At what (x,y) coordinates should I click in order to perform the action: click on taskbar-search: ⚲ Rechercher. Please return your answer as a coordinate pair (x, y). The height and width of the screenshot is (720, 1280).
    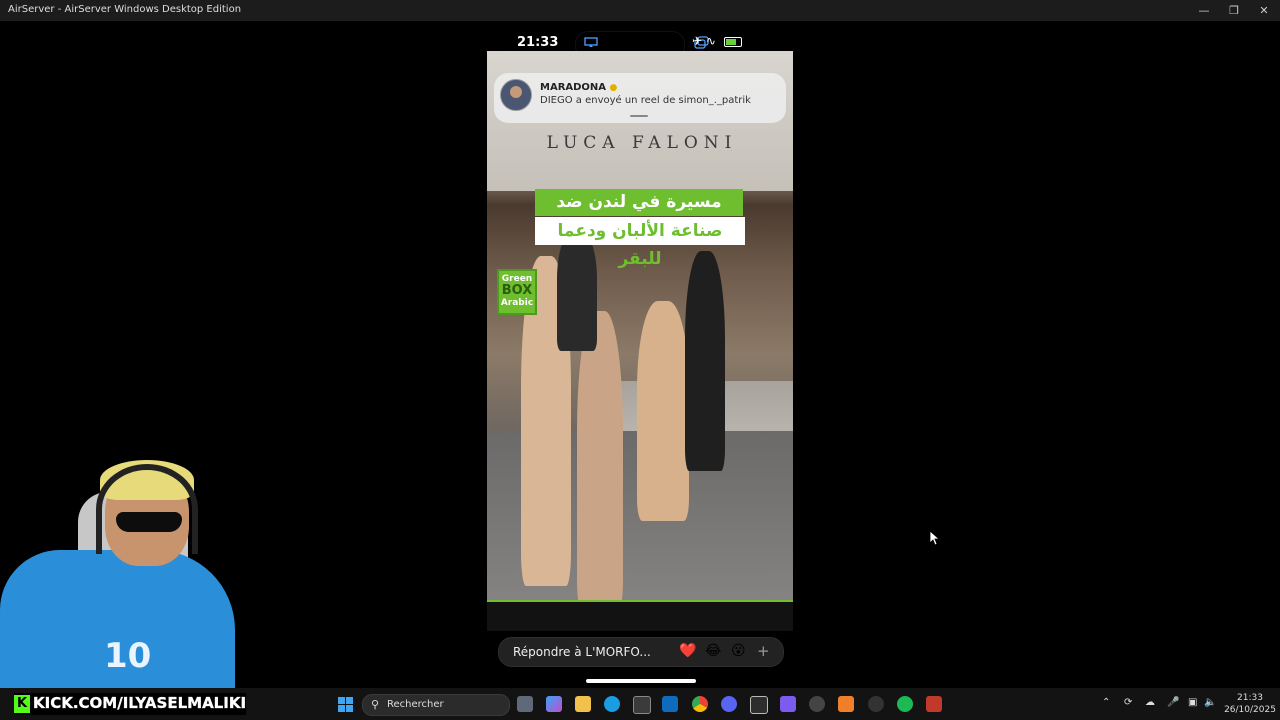
    Looking at the image, I should click on (436, 705).